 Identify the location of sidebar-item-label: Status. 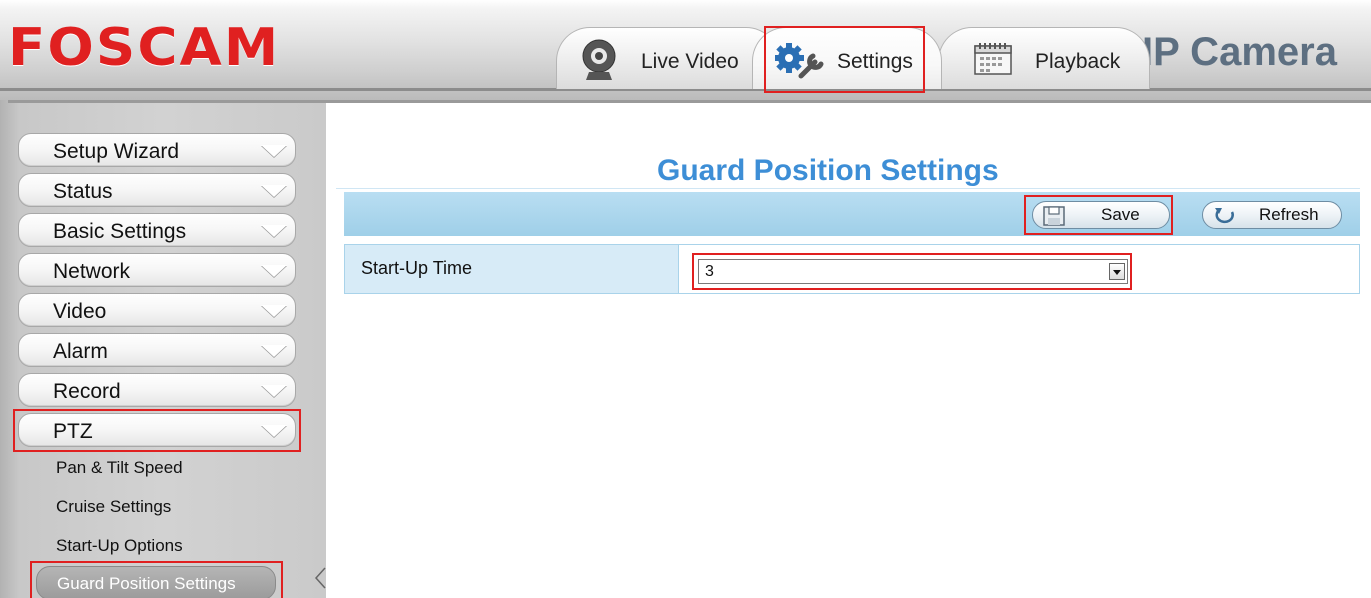
(83, 191).